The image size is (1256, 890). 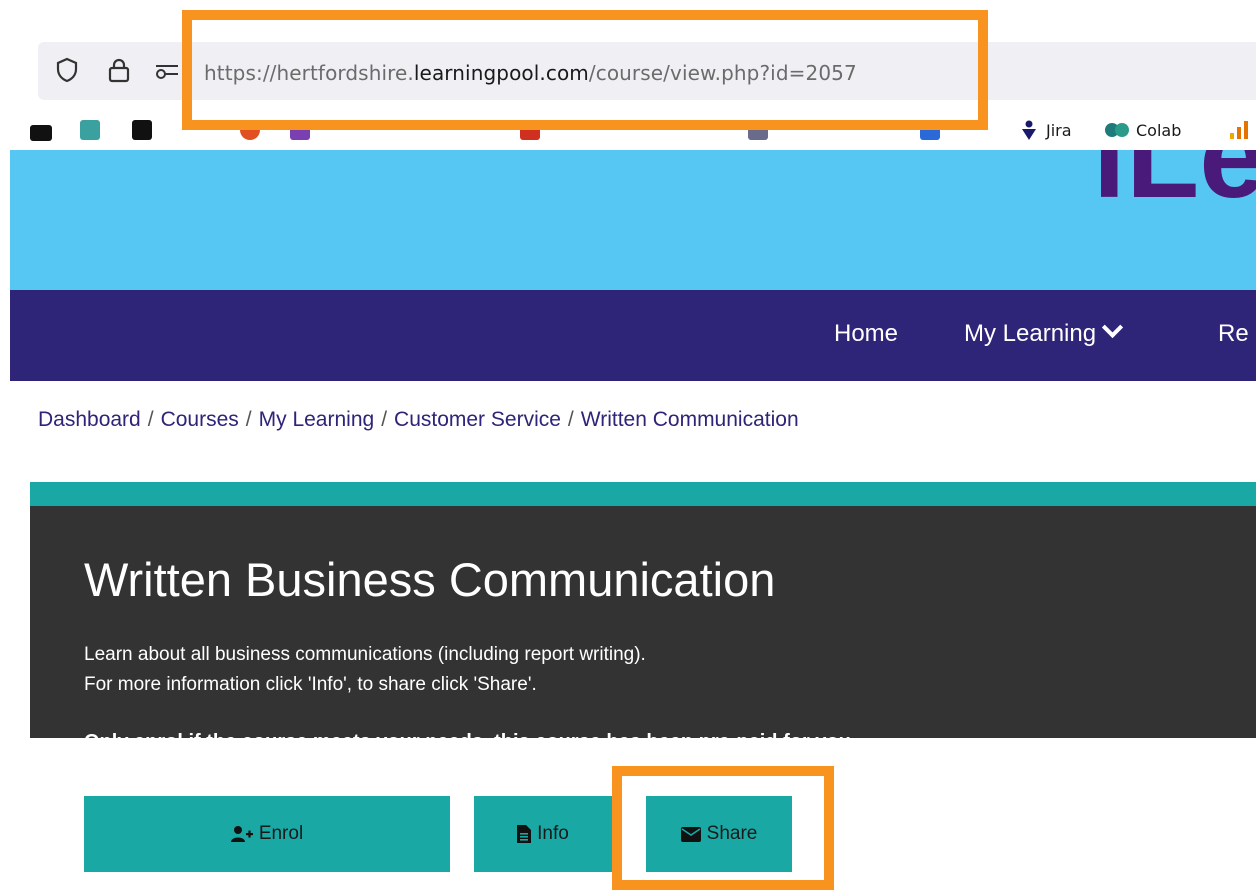 I want to click on chevron-down-icon, so click(x=1112, y=327).